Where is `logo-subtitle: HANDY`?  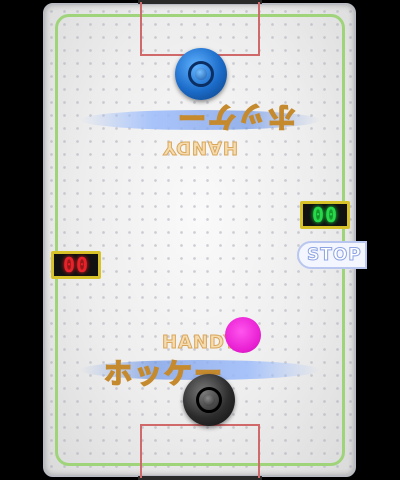 logo-subtitle: HANDY is located at coordinates (200, 148).